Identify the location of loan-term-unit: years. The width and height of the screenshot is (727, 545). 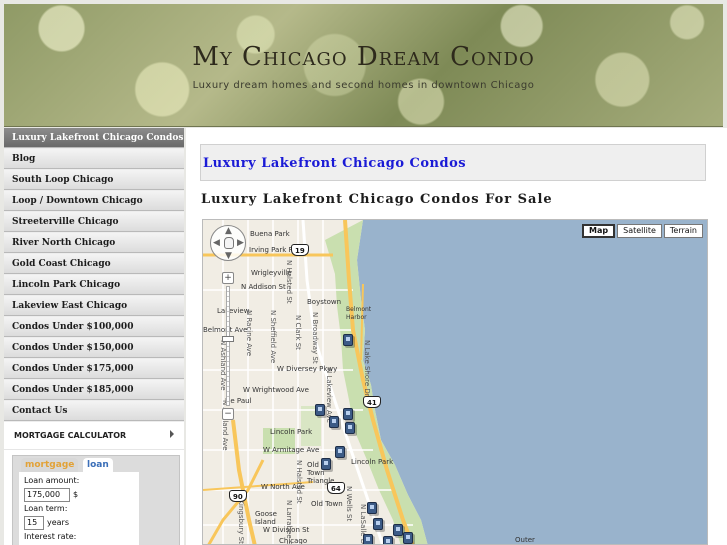
(58, 522).